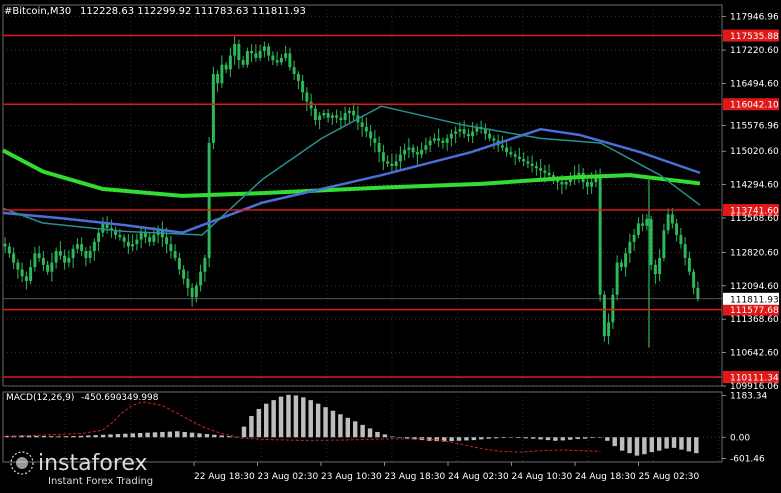 The height and width of the screenshot is (493, 781). I want to click on time-tick-label: 24 Aug 18:30, so click(605, 477).